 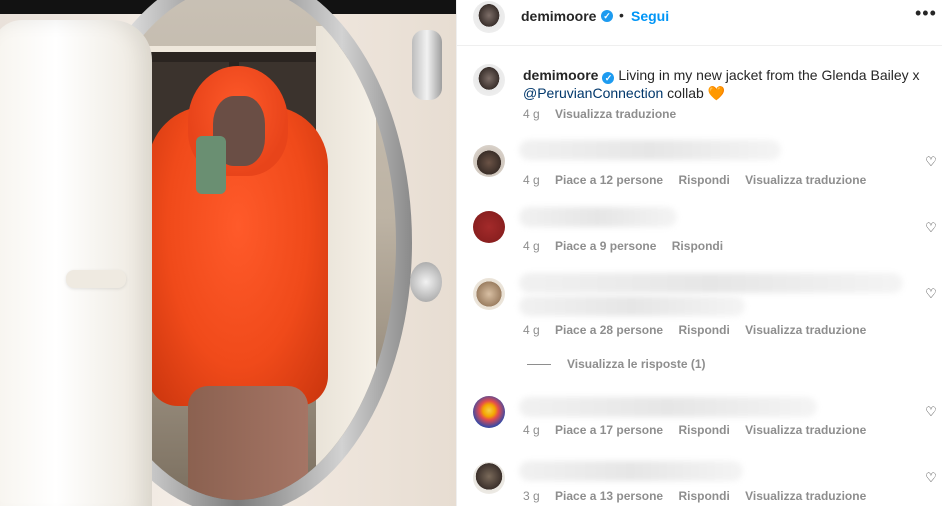 What do you see at coordinates (593, 93) in the screenshot?
I see `caption-mention: @PeruvianConnection` at bounding box center [593, 93].